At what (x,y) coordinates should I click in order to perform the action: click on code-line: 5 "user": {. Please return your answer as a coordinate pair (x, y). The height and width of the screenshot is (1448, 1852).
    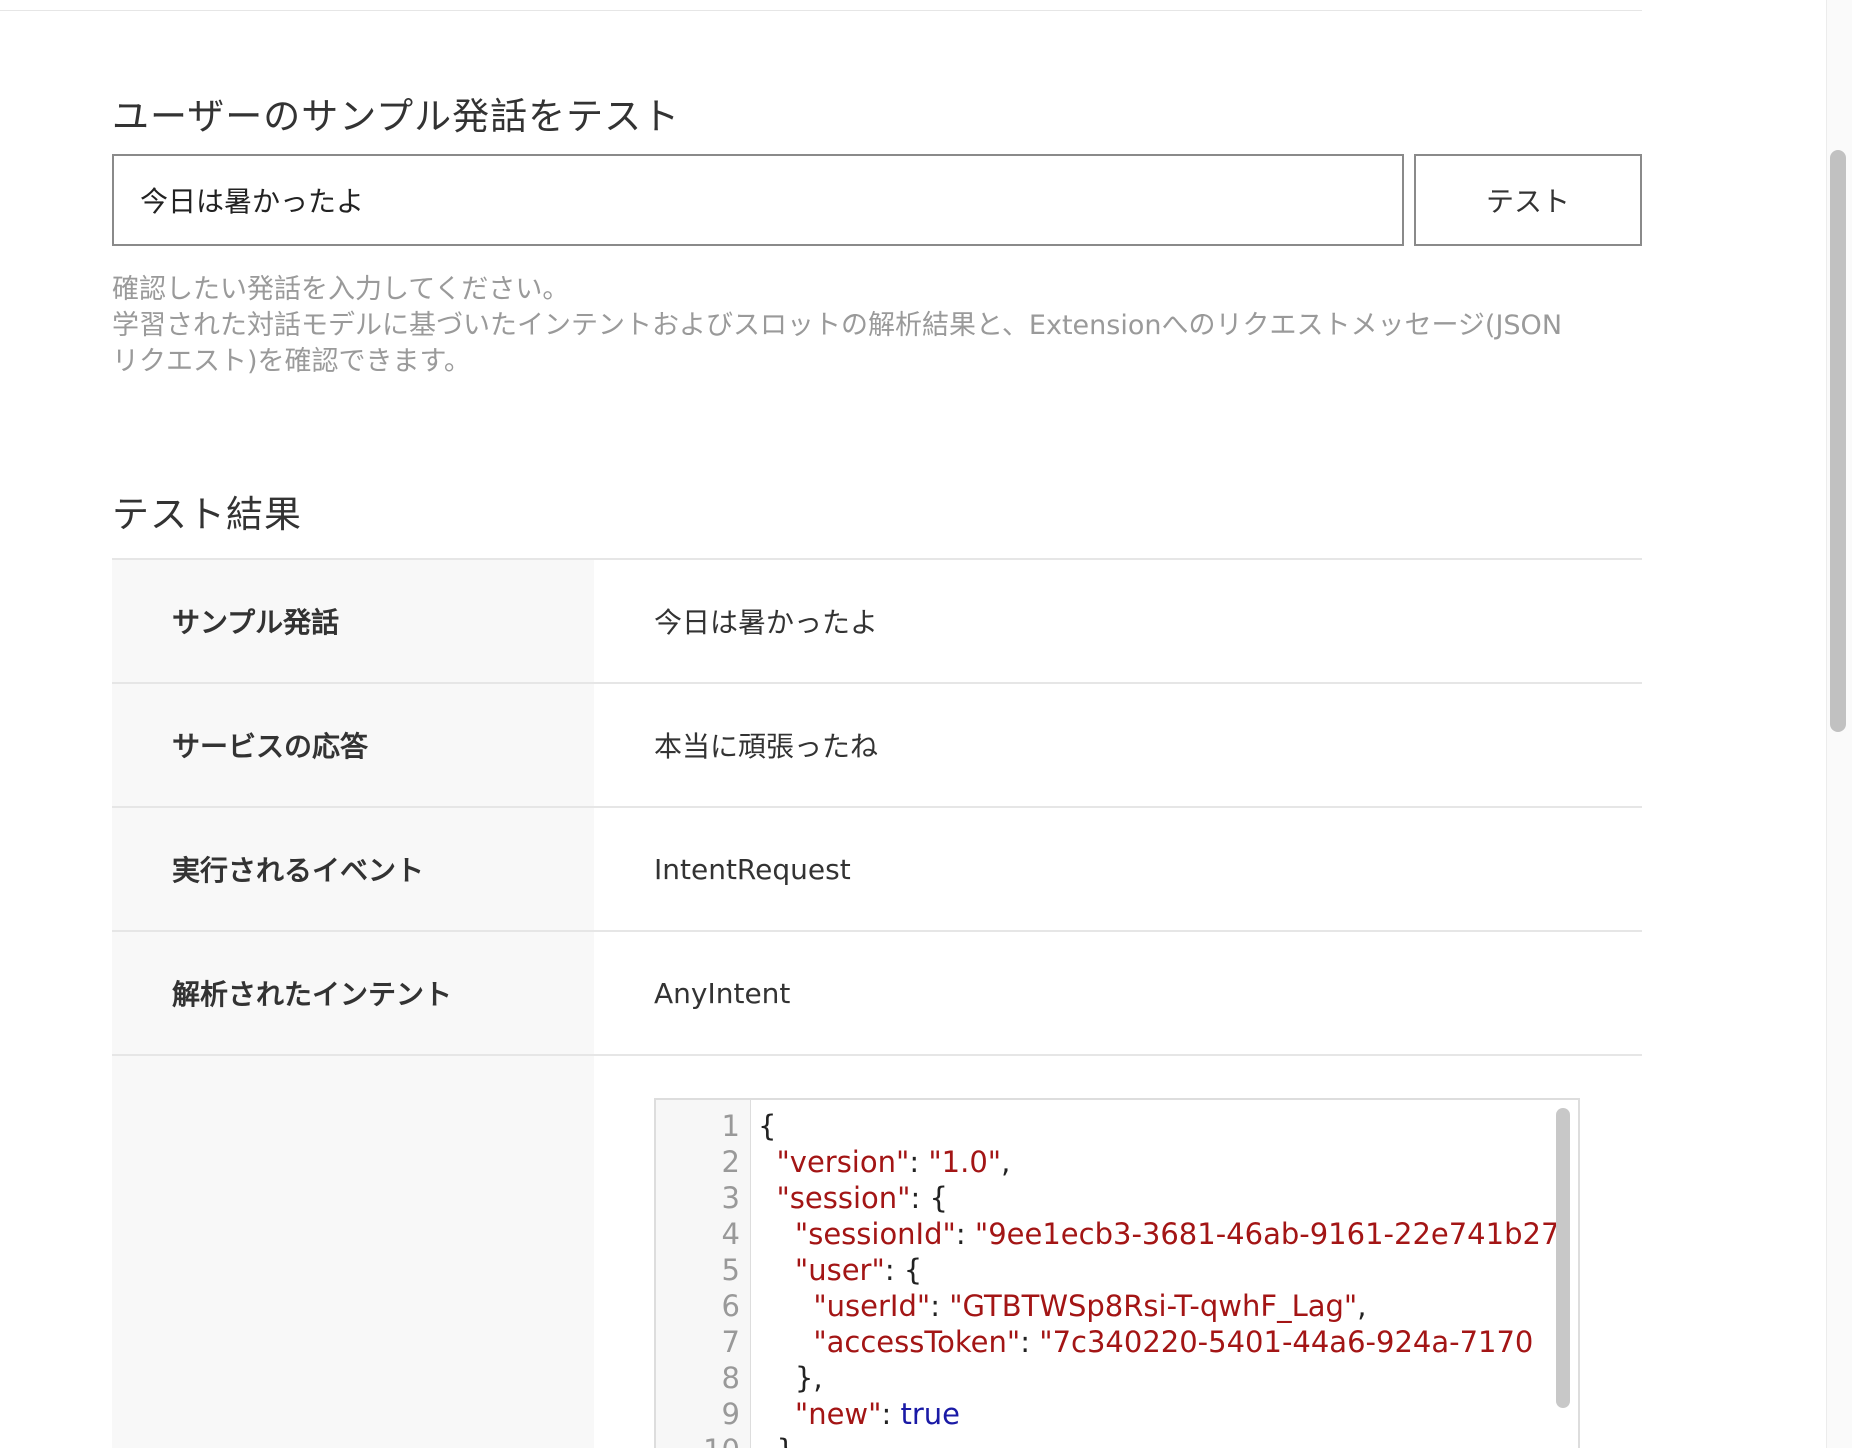
    Looking at the image, I should click on (1103, 1270).